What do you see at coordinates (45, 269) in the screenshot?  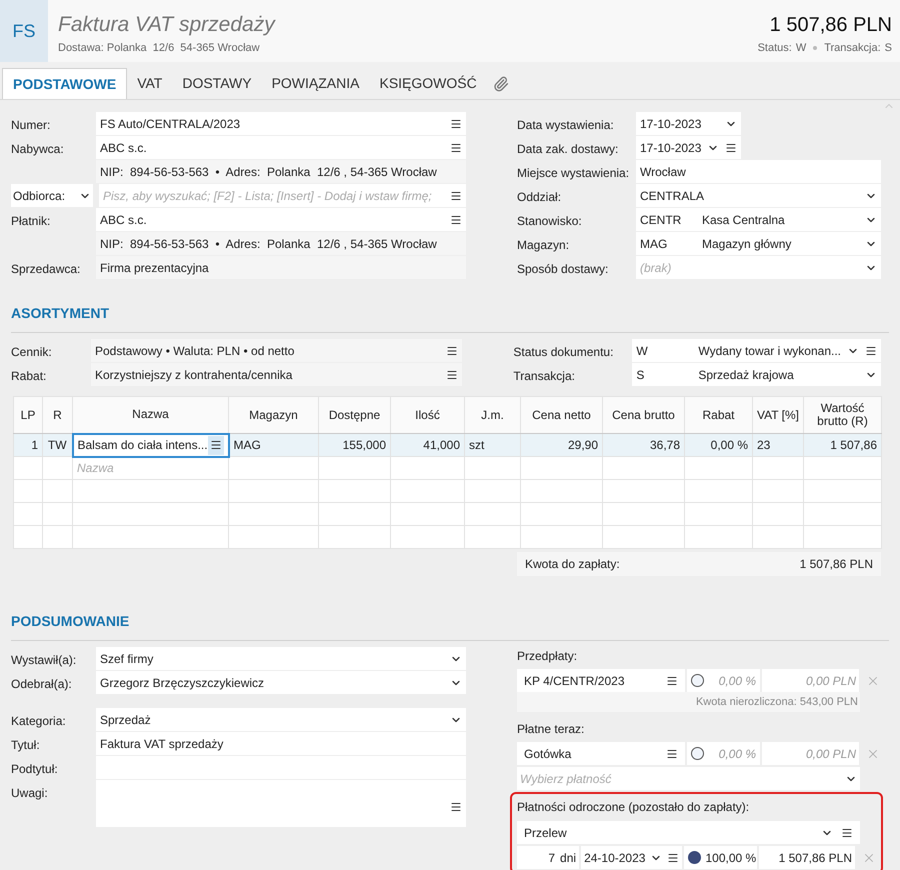 I see `field-label: Sprzedawca:` at bounding box center [45, 269].